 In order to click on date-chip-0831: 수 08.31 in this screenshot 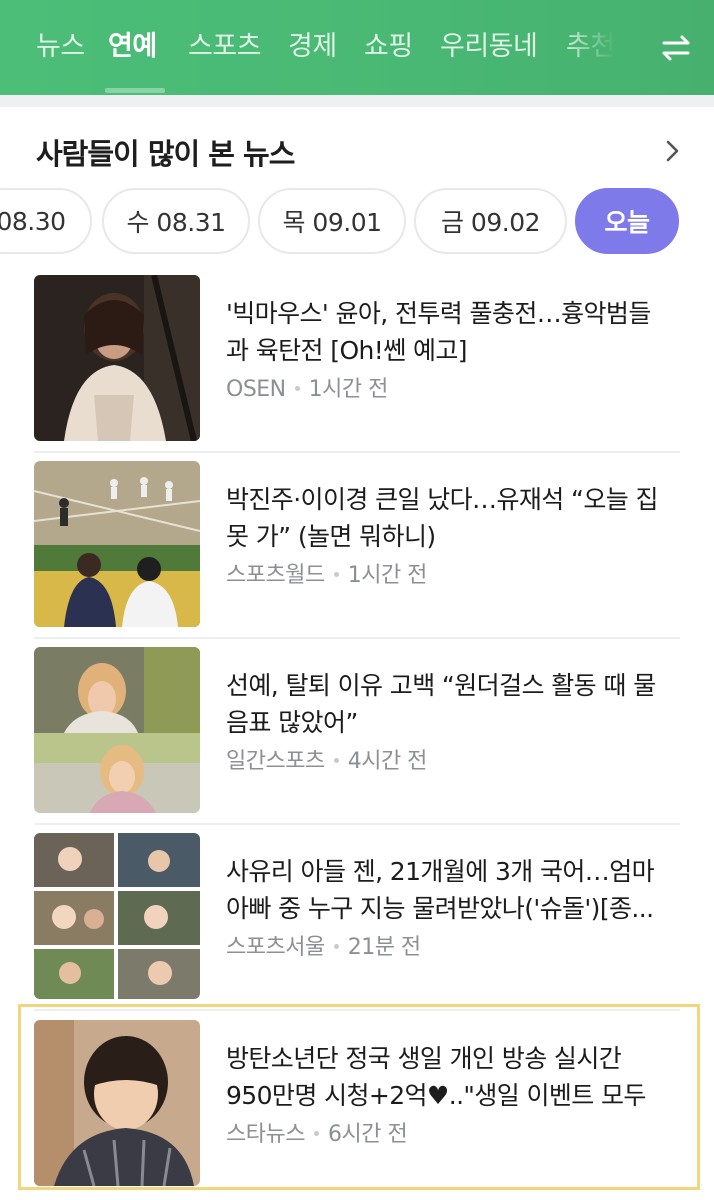, I will do `click(176, 221)`.